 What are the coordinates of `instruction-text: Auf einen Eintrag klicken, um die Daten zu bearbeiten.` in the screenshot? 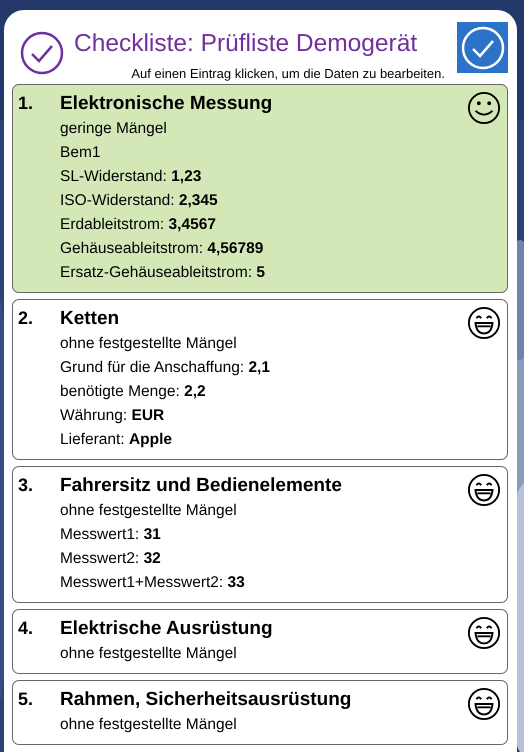 It's located at (288, 73).